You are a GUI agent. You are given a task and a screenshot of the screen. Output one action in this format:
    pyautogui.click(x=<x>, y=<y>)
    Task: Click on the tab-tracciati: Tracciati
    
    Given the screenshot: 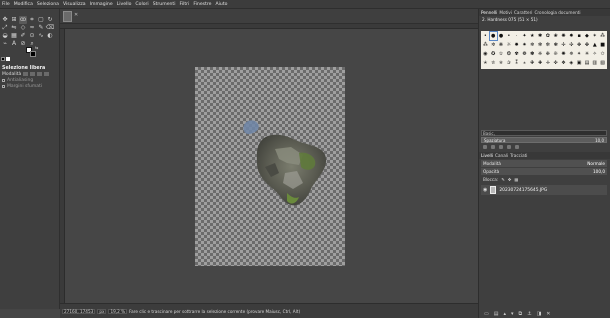 What is the action you would take?
    pyautogui.click(x=518, y=155)
    